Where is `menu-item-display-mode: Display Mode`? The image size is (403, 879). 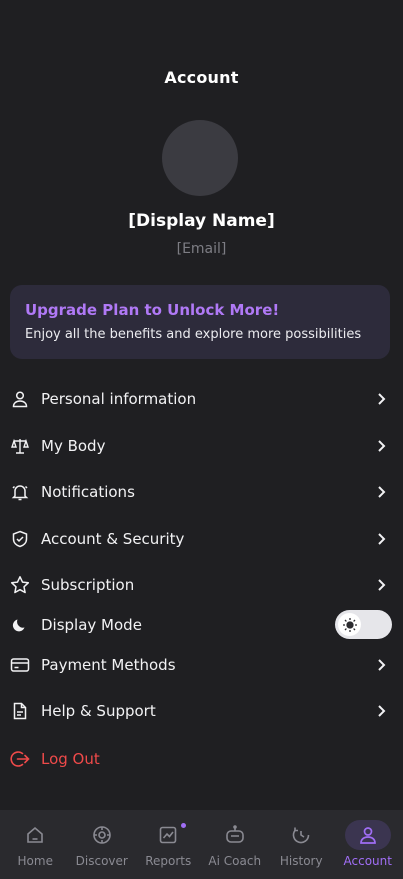
menu-item-display-mode: Display Mode is located at coordinates (201, 625).